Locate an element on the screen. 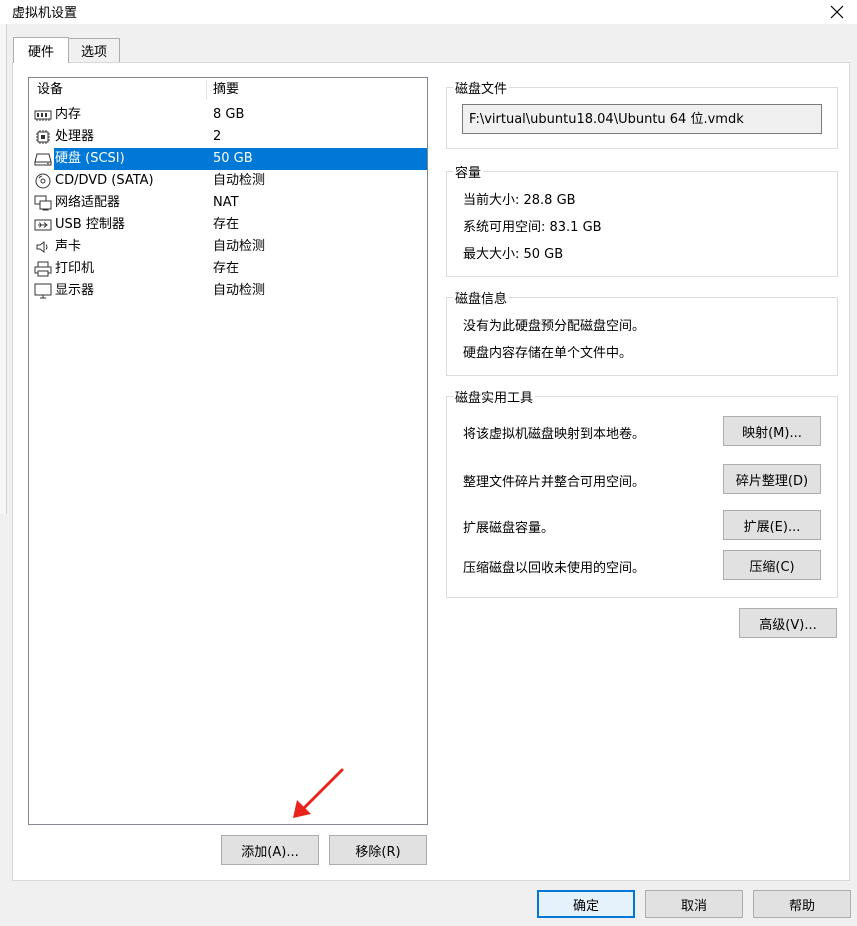 The image size is (857, 926). capacity-title: 容量 is located at coordinates (468, 171).